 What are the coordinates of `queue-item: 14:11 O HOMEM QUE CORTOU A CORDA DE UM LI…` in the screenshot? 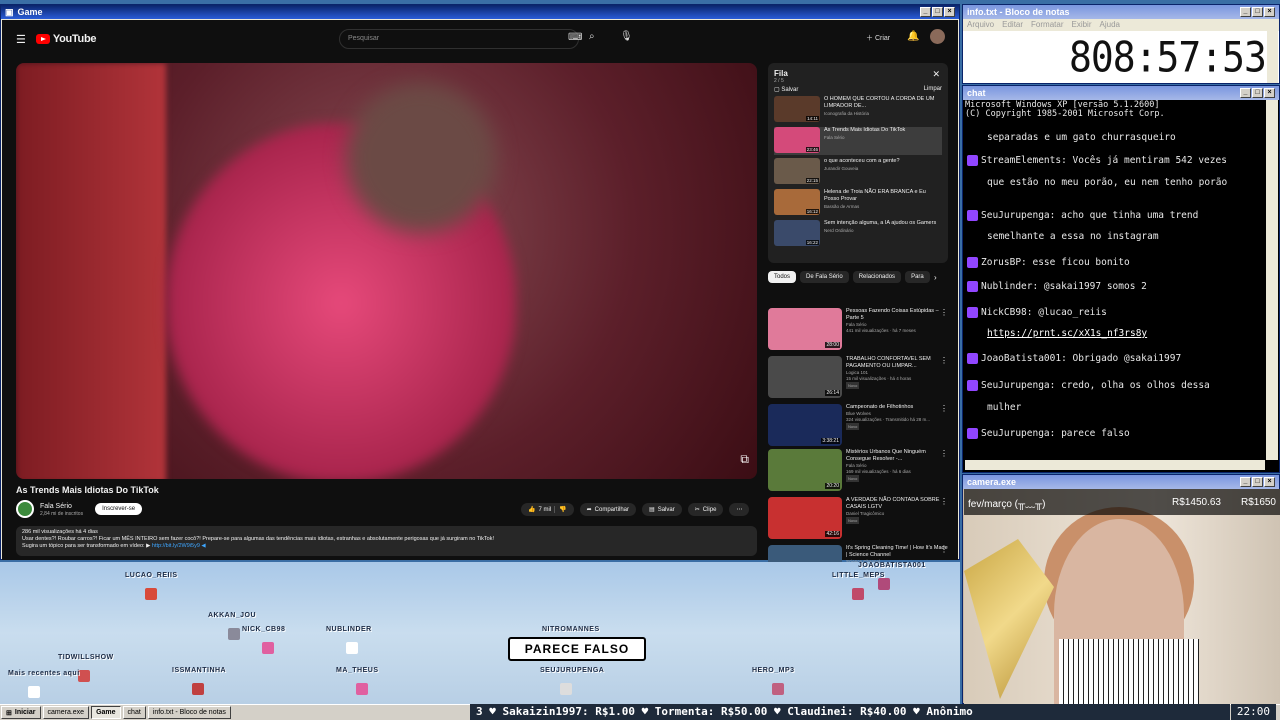 It's located at (858, 110).